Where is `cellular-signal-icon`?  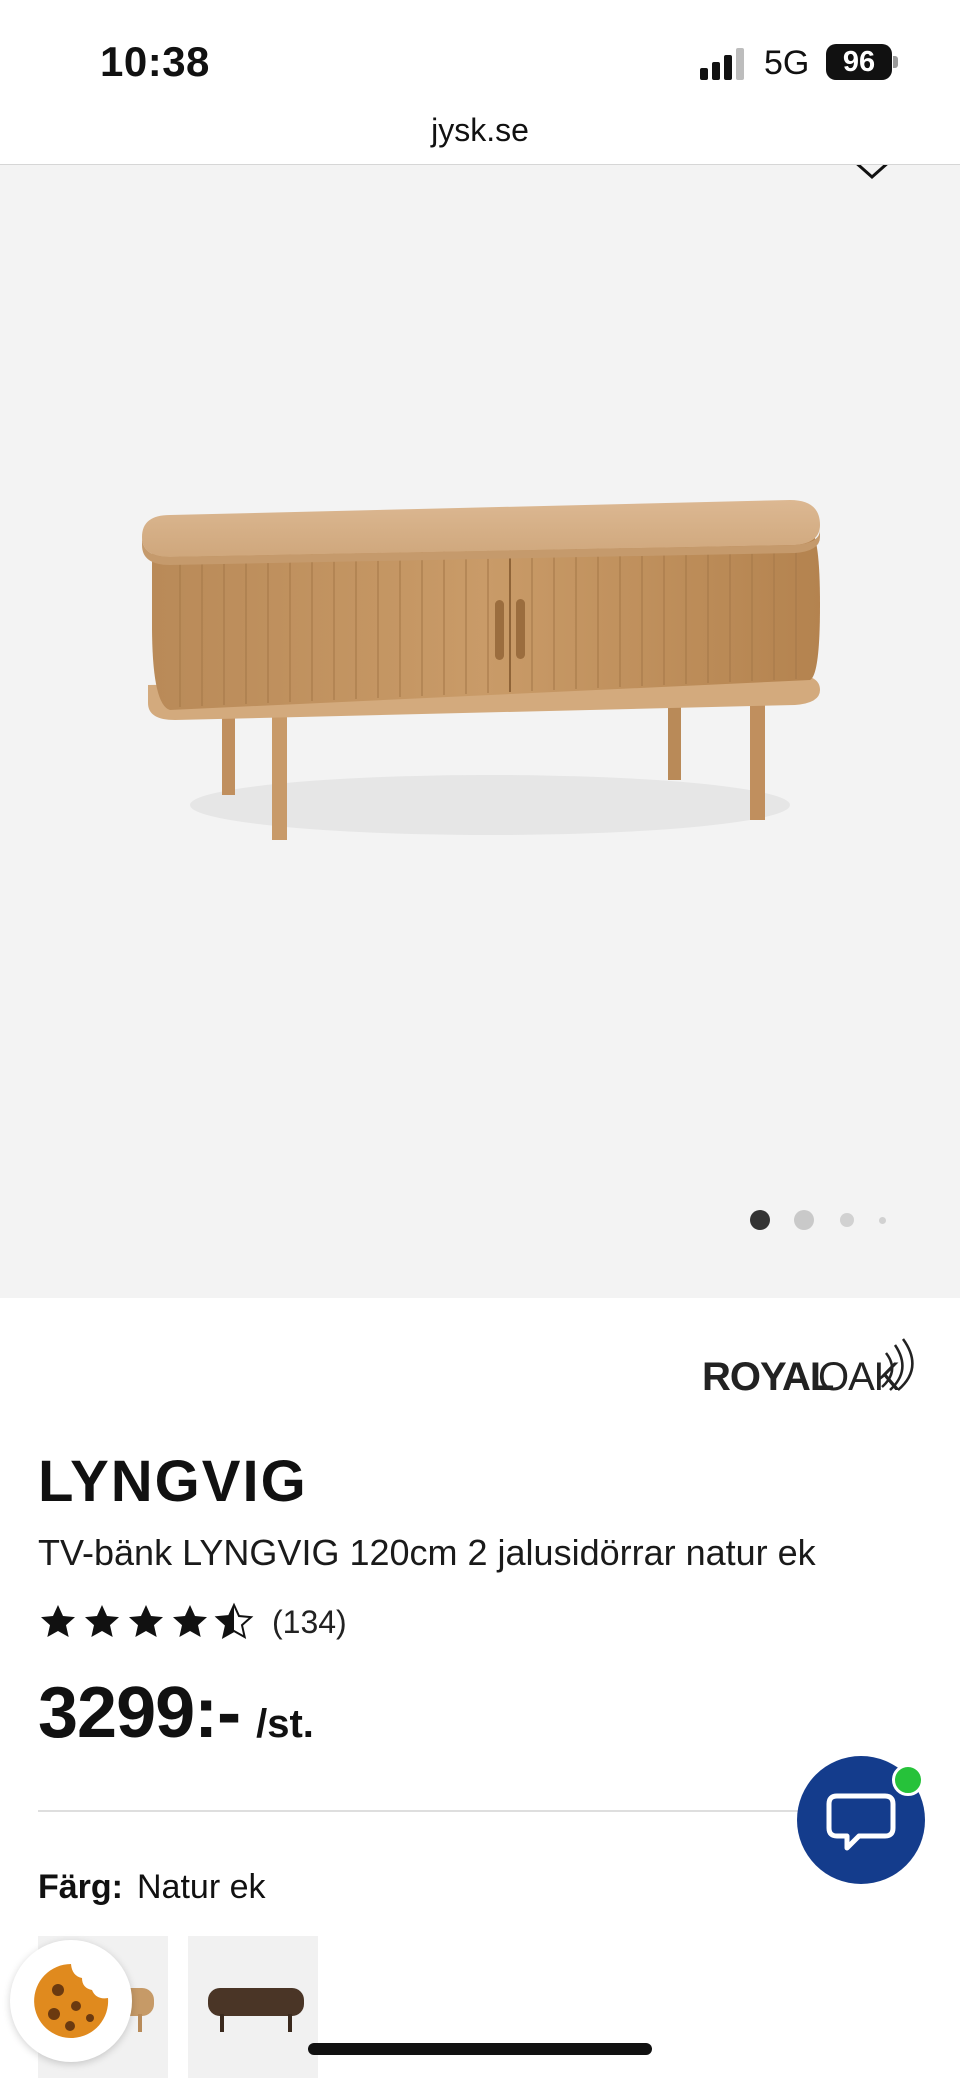
cellular-signal-icon is located at coordinates (722, 64).